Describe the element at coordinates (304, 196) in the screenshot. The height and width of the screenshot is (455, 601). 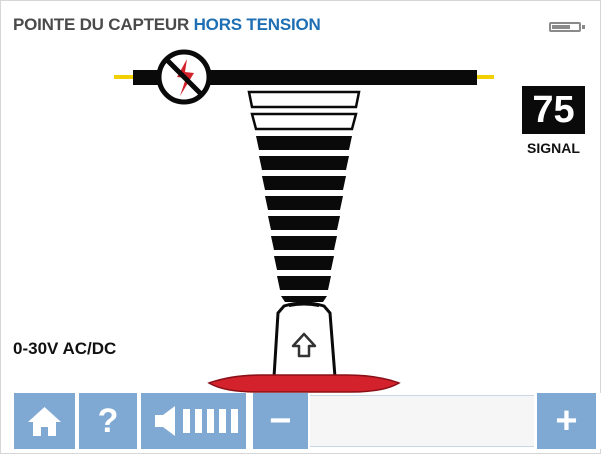
I see `signal-cone` at that location.